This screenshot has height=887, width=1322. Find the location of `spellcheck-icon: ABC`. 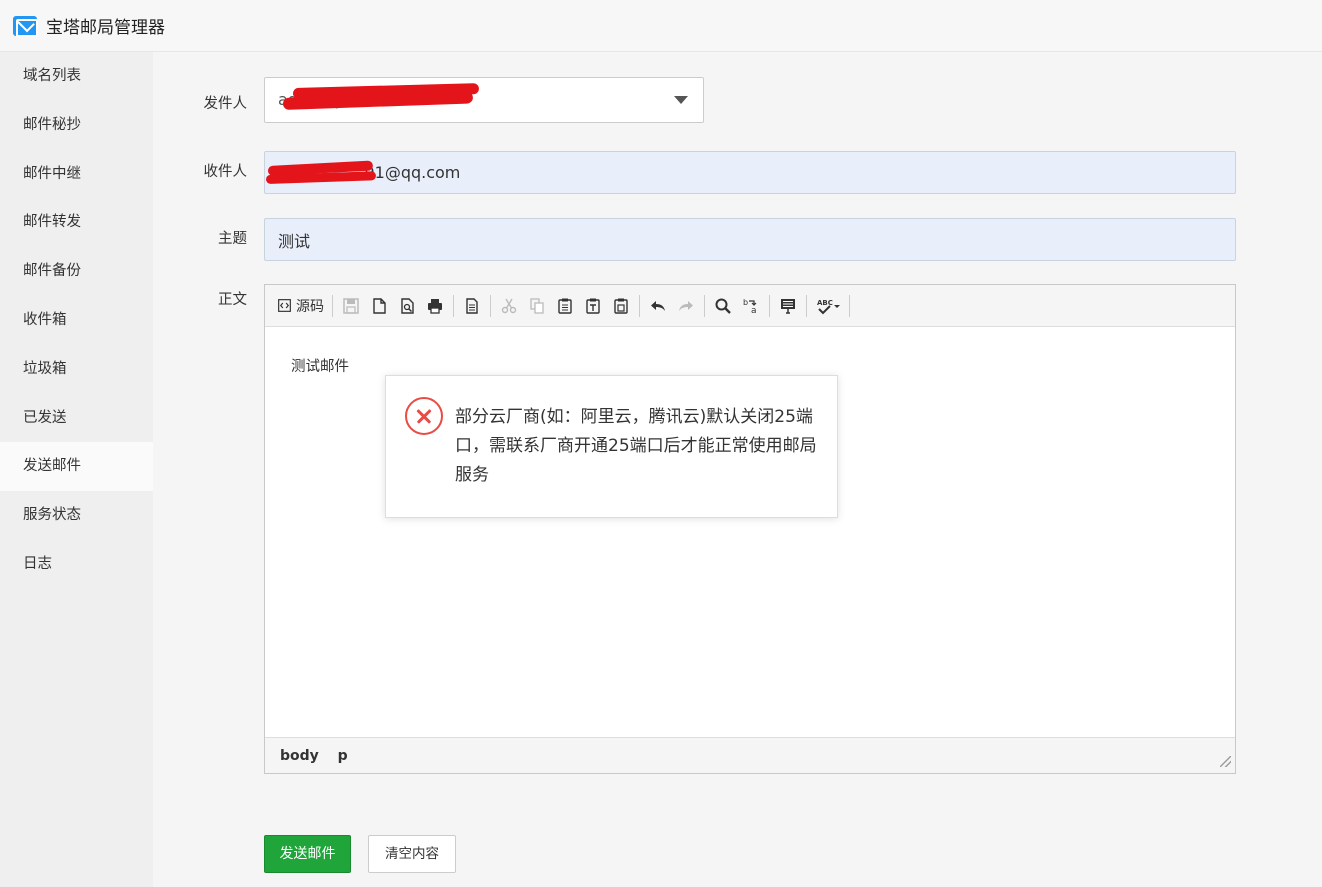

spellcheck-icon: ABC is located at coordinates (828, 306).